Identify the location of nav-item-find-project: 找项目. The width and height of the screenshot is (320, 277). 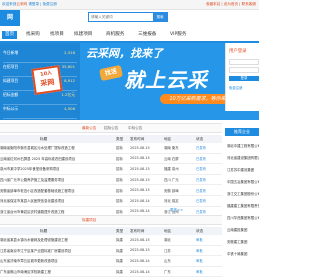
(57, 35).